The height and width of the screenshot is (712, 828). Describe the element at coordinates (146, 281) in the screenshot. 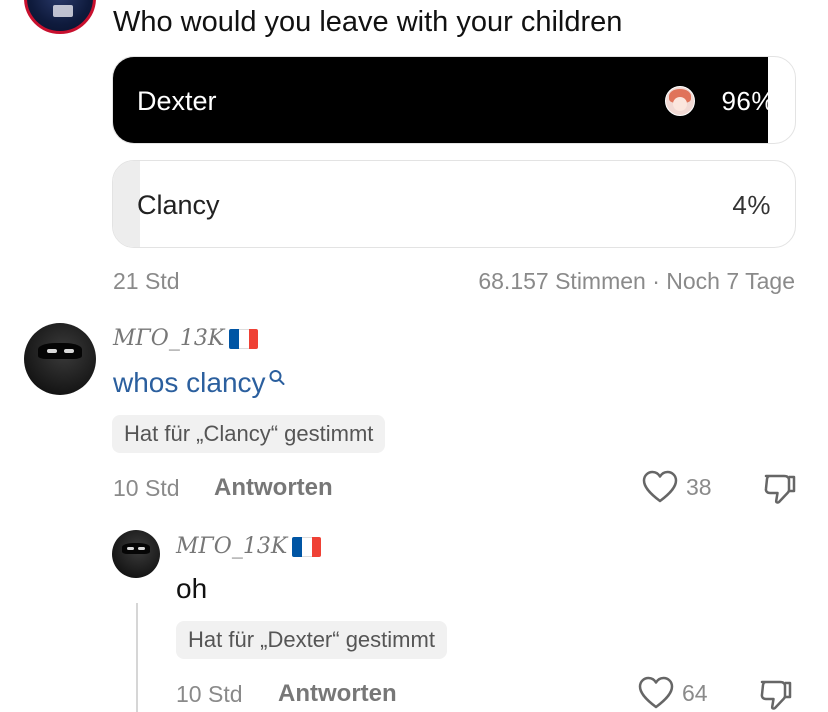

I see `poll-posted-time: 21 Std` at that location.